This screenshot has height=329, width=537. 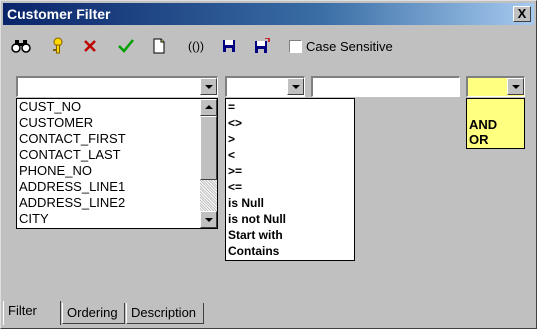 What do you see at coordinates (295, 46) in the screenshot?
I see `case-sensitive-checkbox` at bounding box center [295, 46].